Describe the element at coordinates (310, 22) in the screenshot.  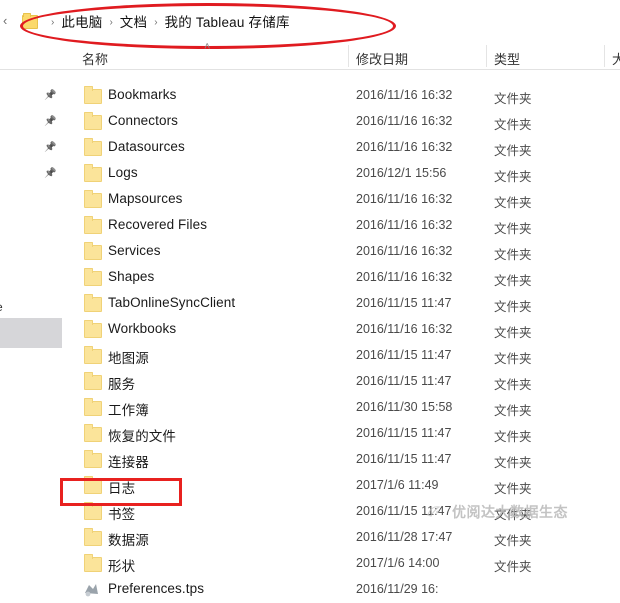
I see `address-bar: ‹ › 此电脑 › 文档 › 我的 Tableau 存储库` at that location.